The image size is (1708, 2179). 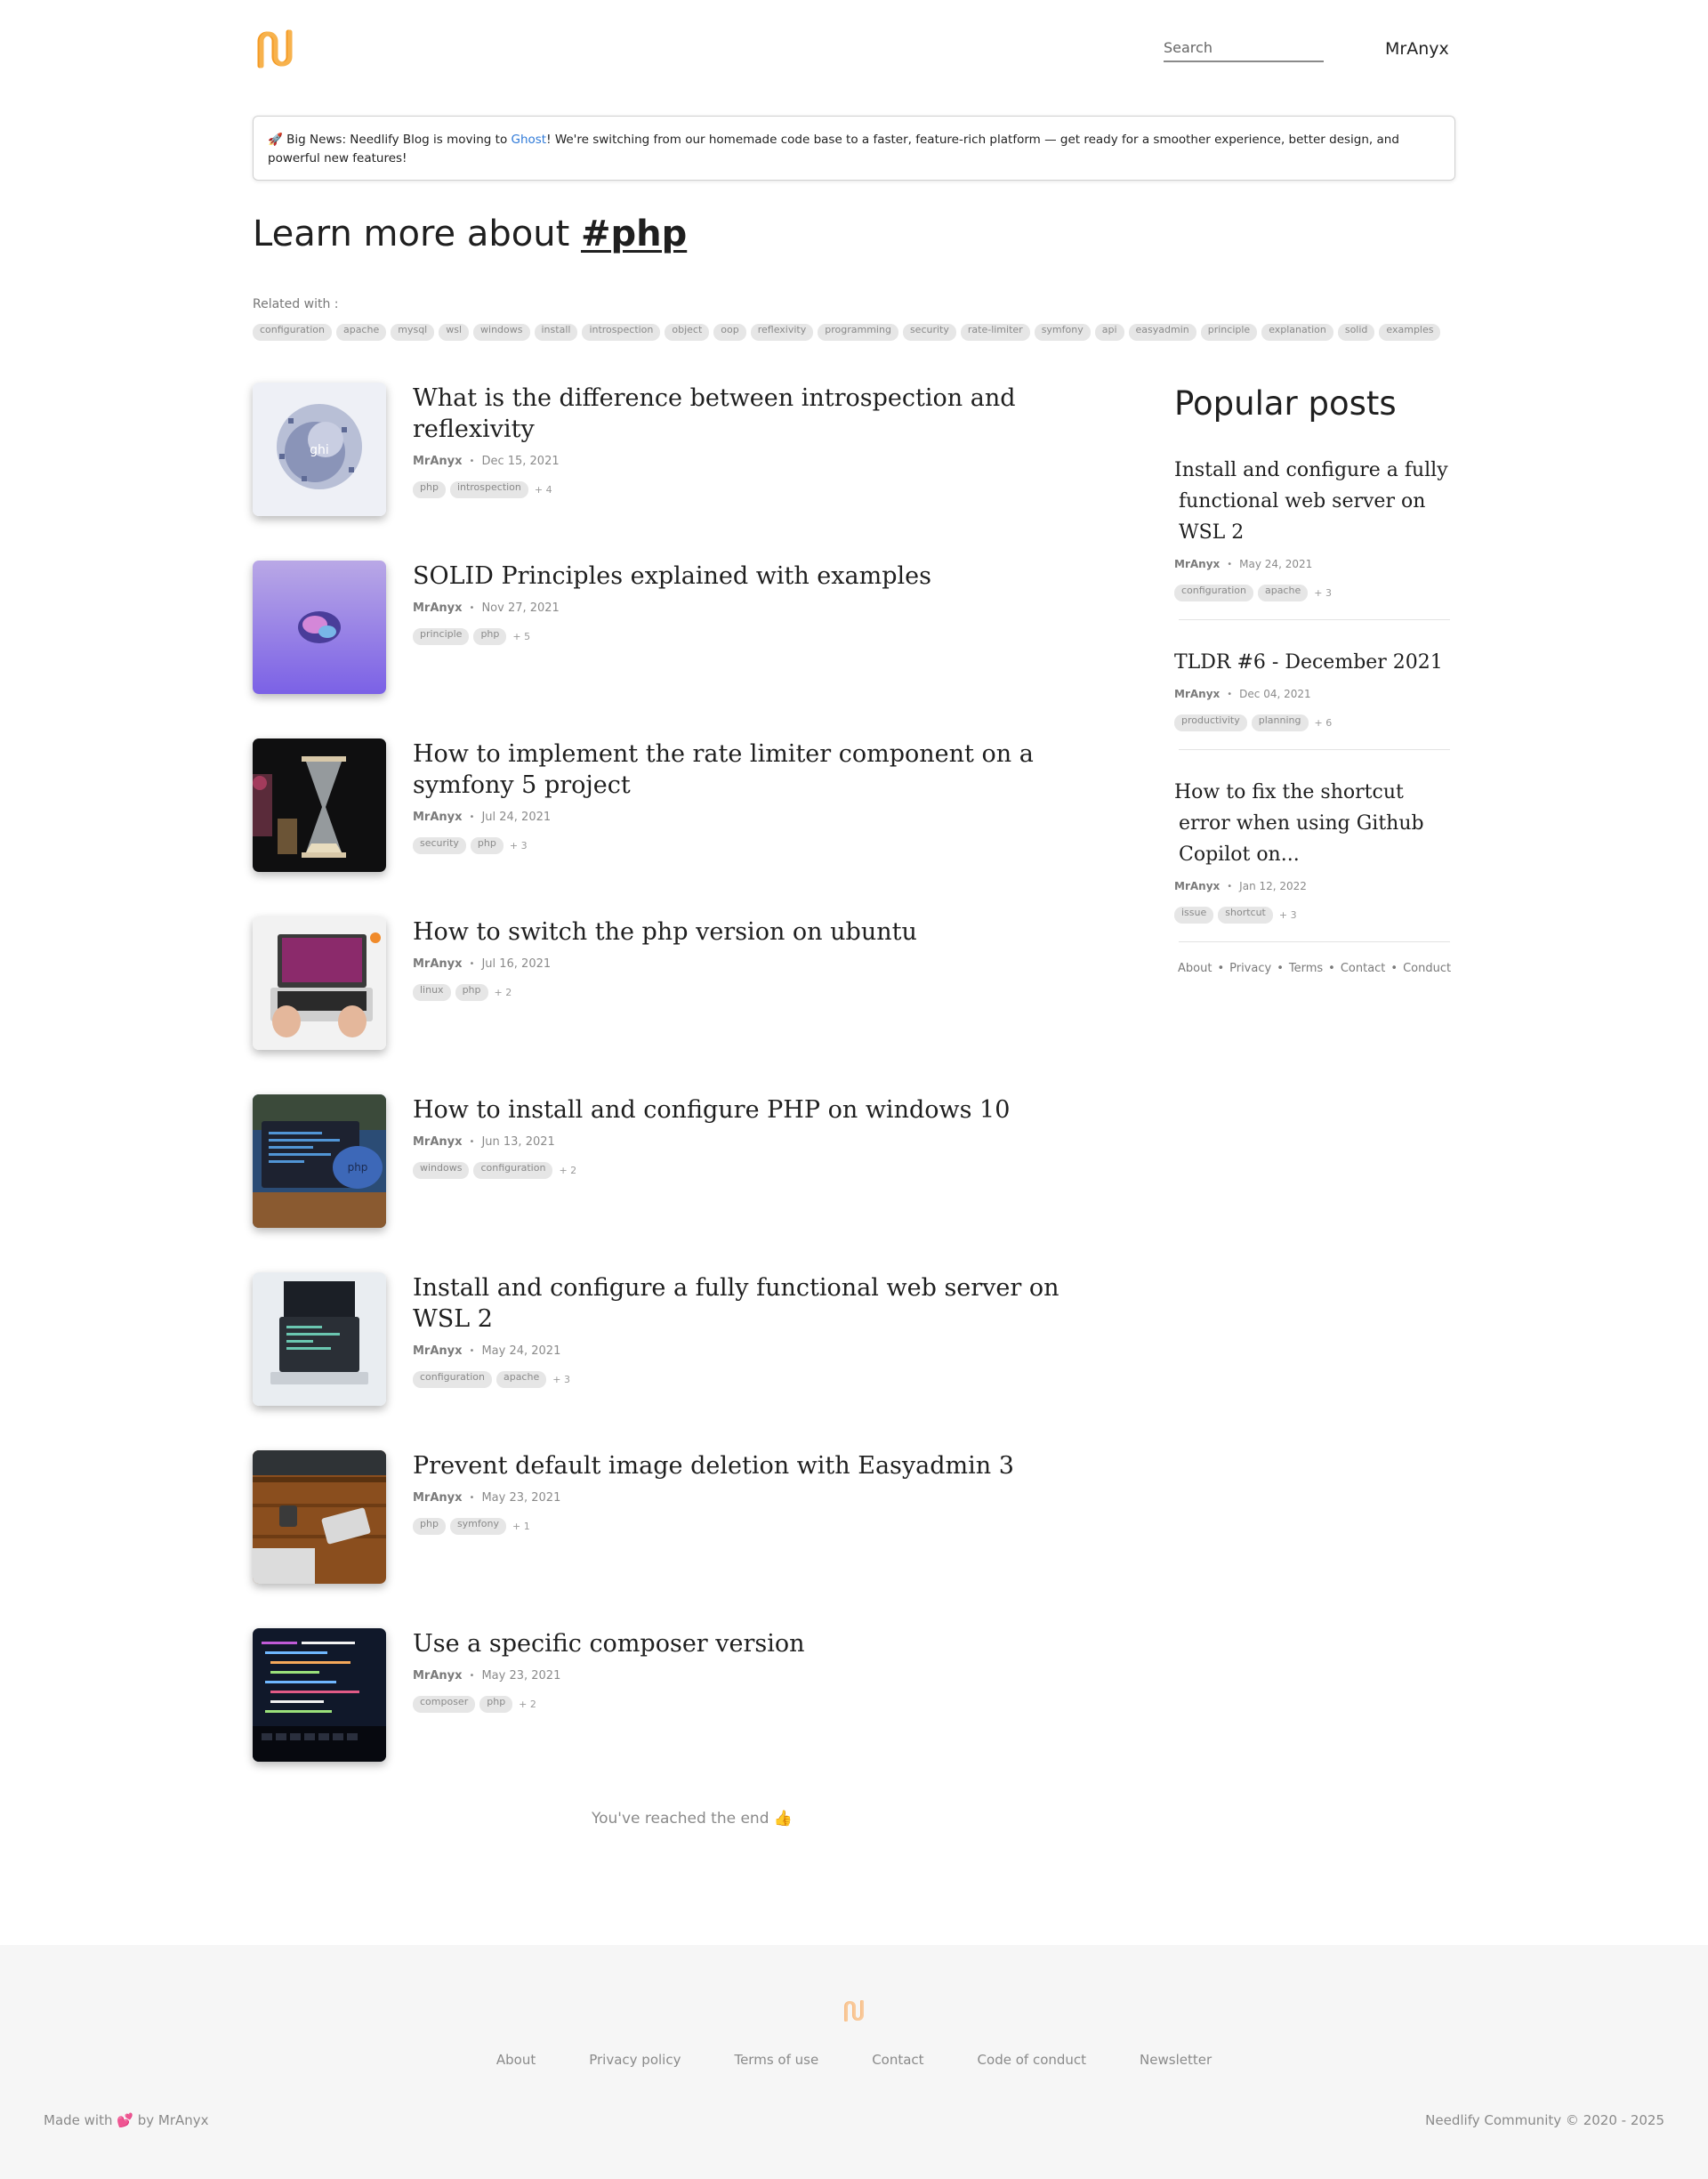 What do you see at coordinates (776, 2060) in the screenshot?
I see `footer-link-terms-of-use: Terms of use` at bounding box center [776, 2060].